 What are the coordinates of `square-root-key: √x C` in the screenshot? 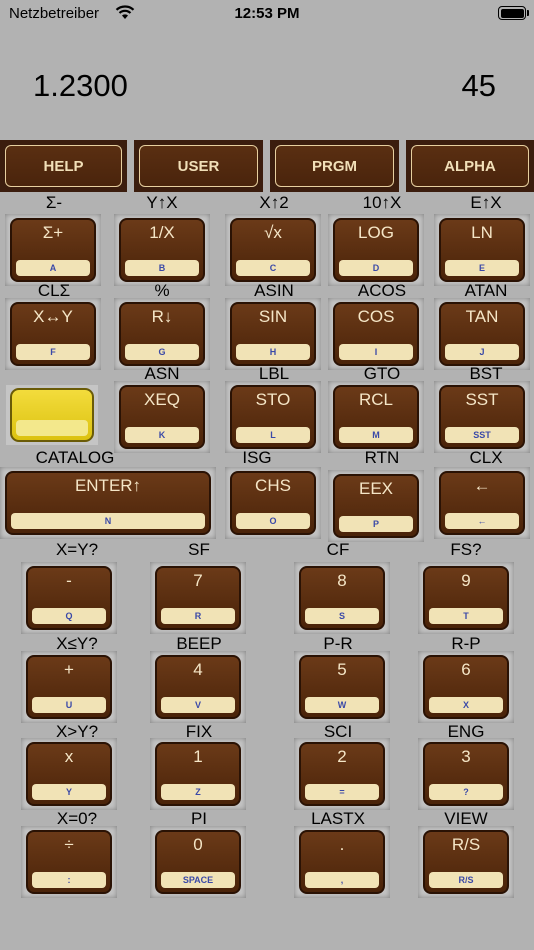 It's located at (273, 250).